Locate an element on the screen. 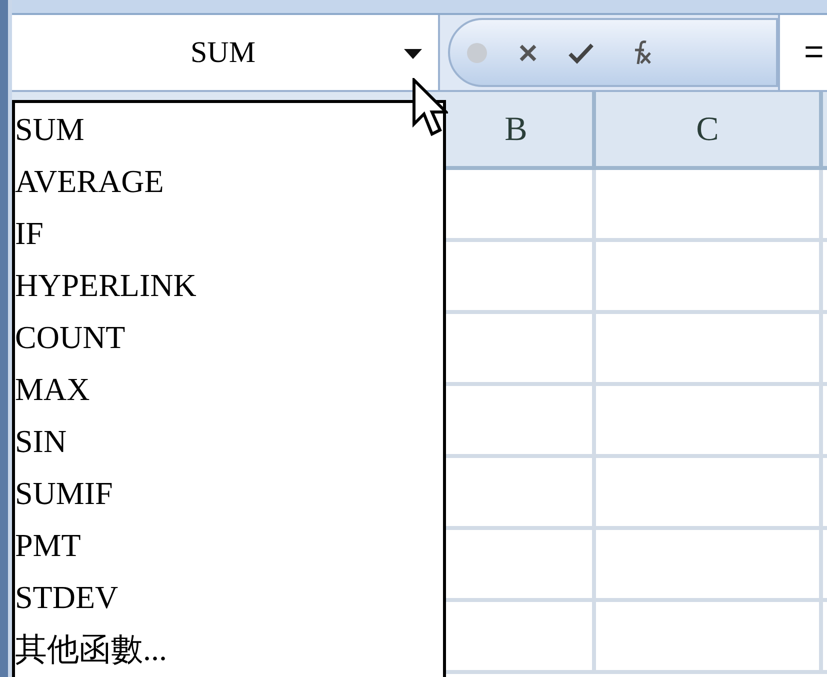 Image resolution: width=827 pixels, height=677 pixels. function-list-item: AVERAGE is located at coordinates (89, 181).